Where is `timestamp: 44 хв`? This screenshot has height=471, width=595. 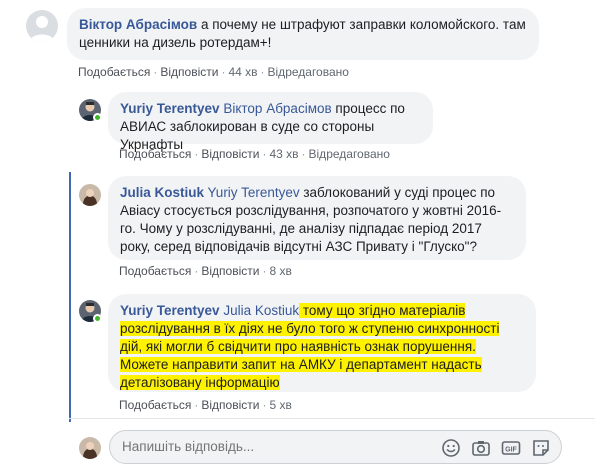
timestamp: 44 хв is located at coordinates (242, 72).